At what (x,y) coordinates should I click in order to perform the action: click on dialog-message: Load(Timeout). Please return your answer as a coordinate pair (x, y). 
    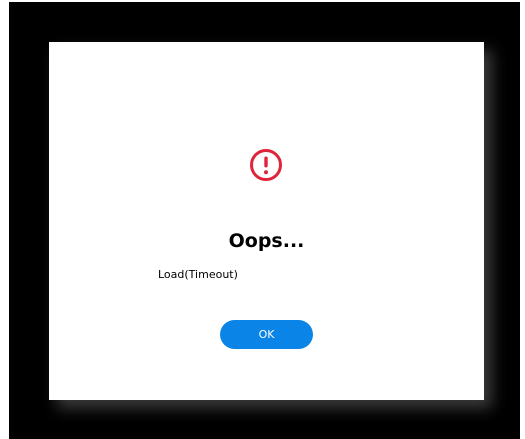
    Looking at the image, I should click on (198, 274).